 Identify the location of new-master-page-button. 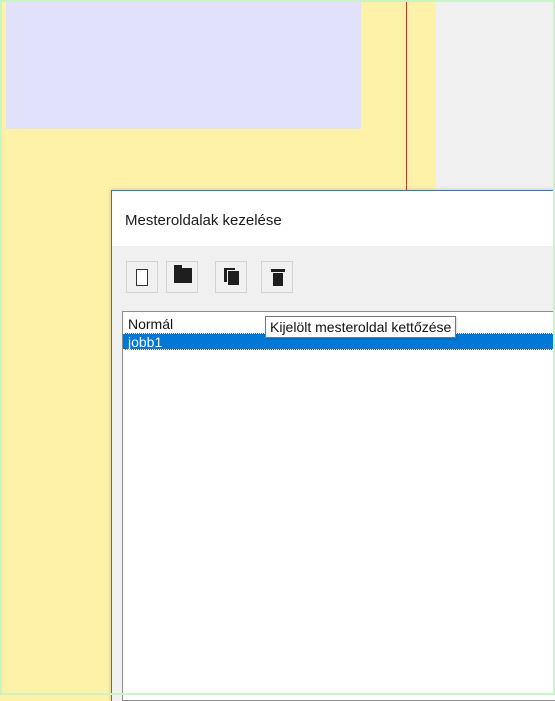
(142, 277).